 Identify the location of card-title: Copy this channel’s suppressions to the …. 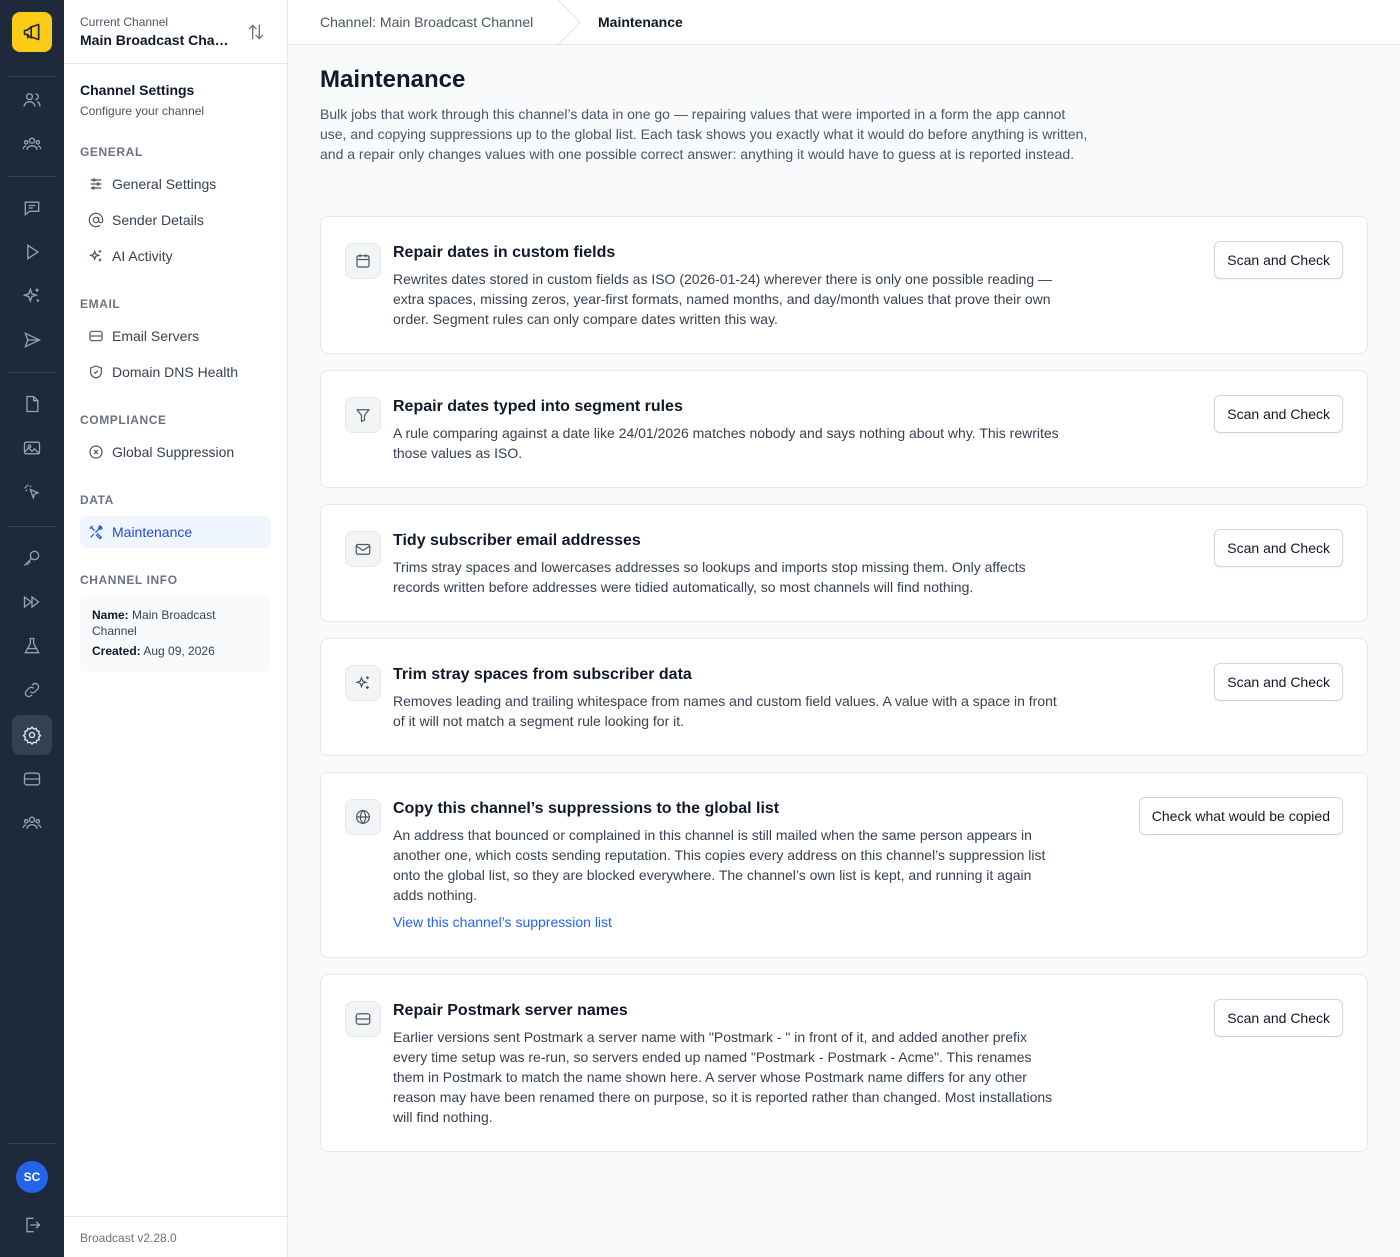
(586, 808).